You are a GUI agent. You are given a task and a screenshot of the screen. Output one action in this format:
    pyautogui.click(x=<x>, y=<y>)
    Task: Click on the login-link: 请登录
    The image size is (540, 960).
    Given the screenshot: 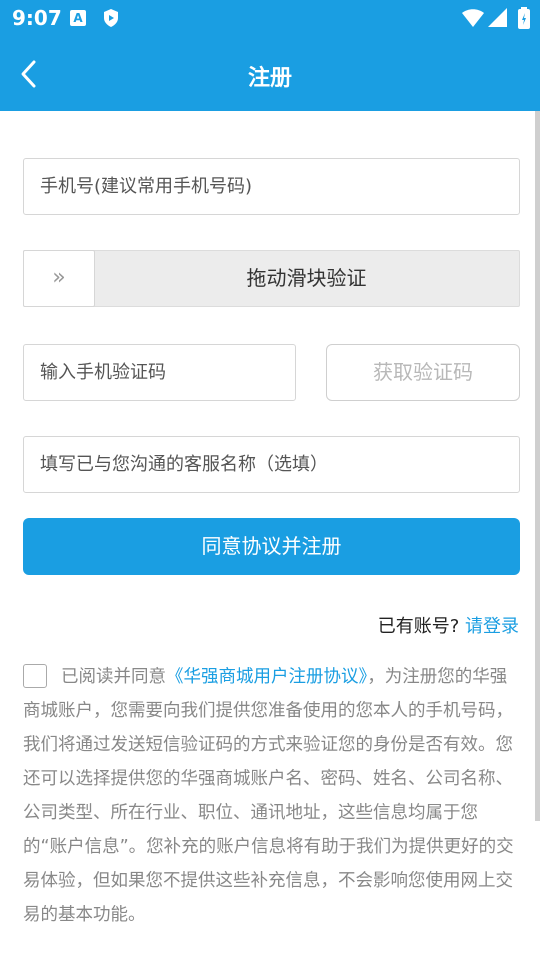 What is the action you would take?
    pyautogui.click(x=492, y=626)
    